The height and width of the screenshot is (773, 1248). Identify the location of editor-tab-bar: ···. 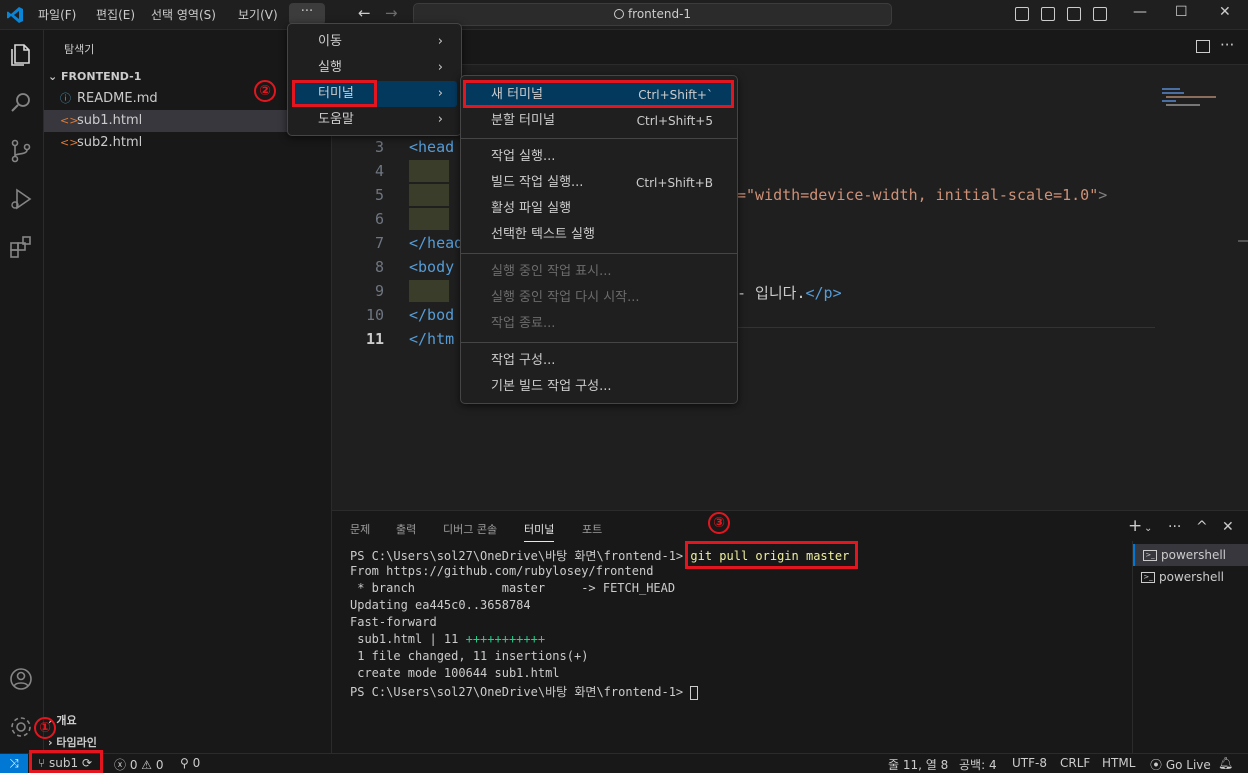
(790, 47).